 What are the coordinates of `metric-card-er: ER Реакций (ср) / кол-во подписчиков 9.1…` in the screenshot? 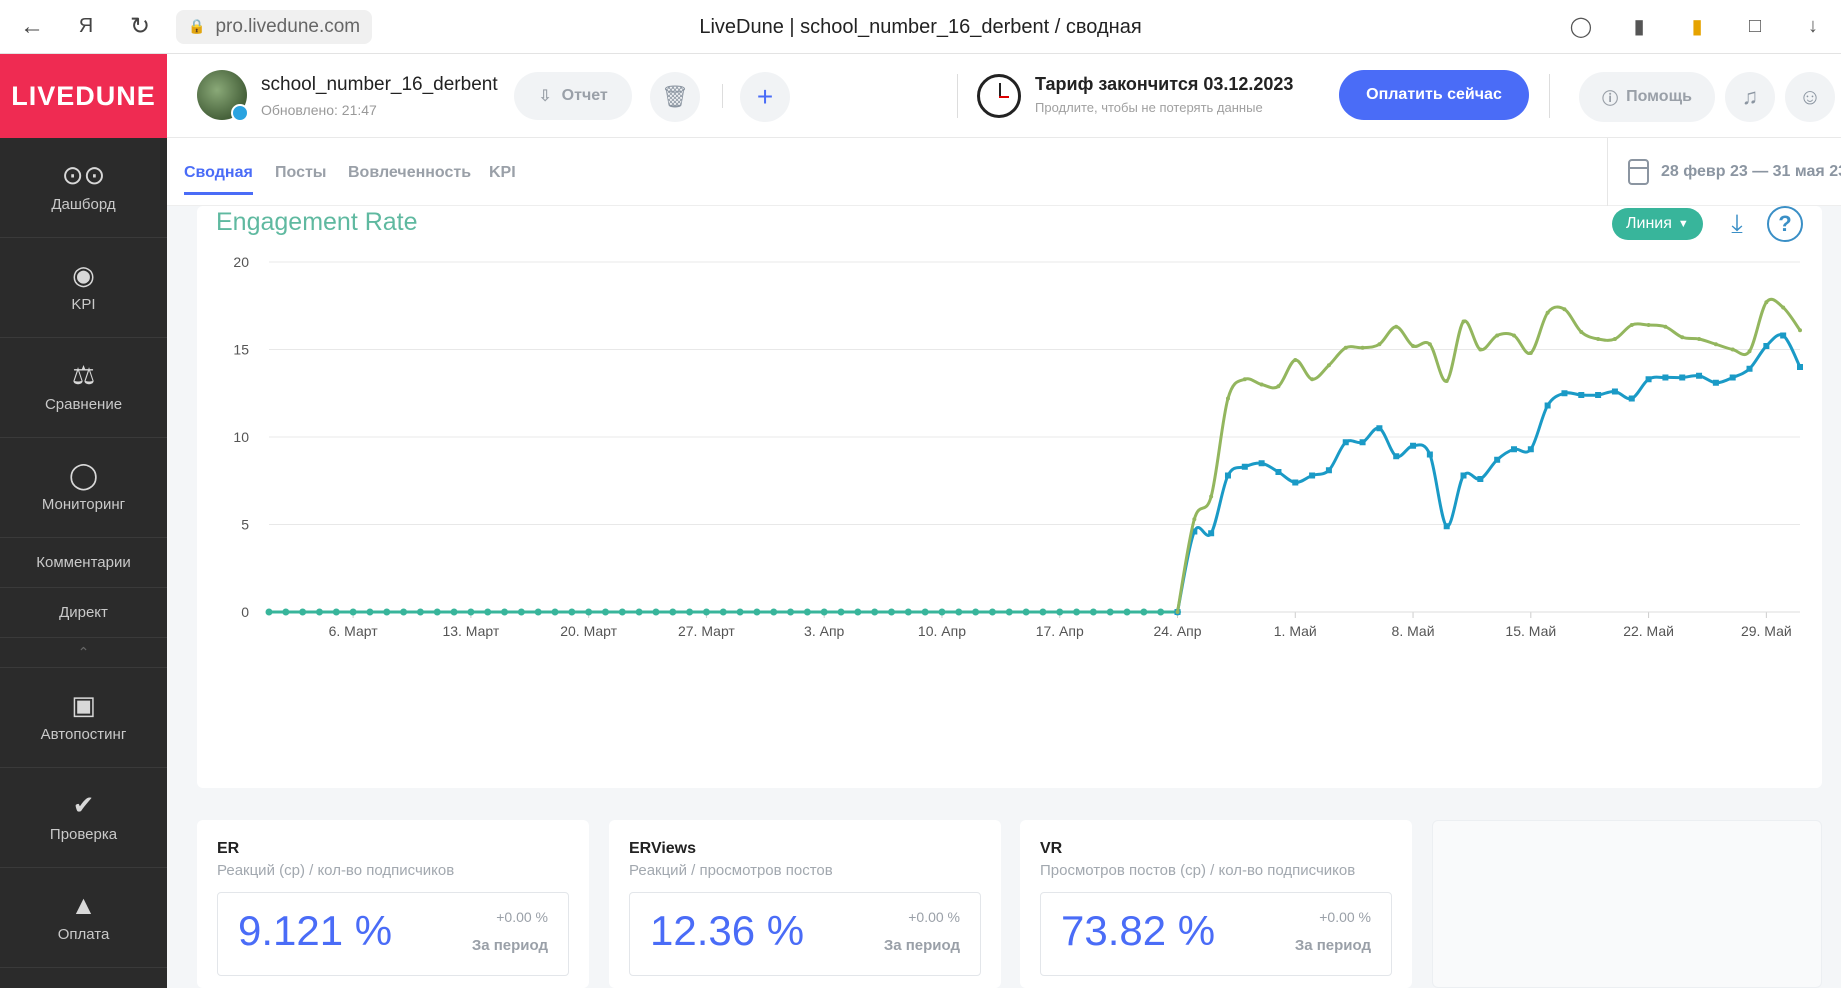 It's located at (393, 904).